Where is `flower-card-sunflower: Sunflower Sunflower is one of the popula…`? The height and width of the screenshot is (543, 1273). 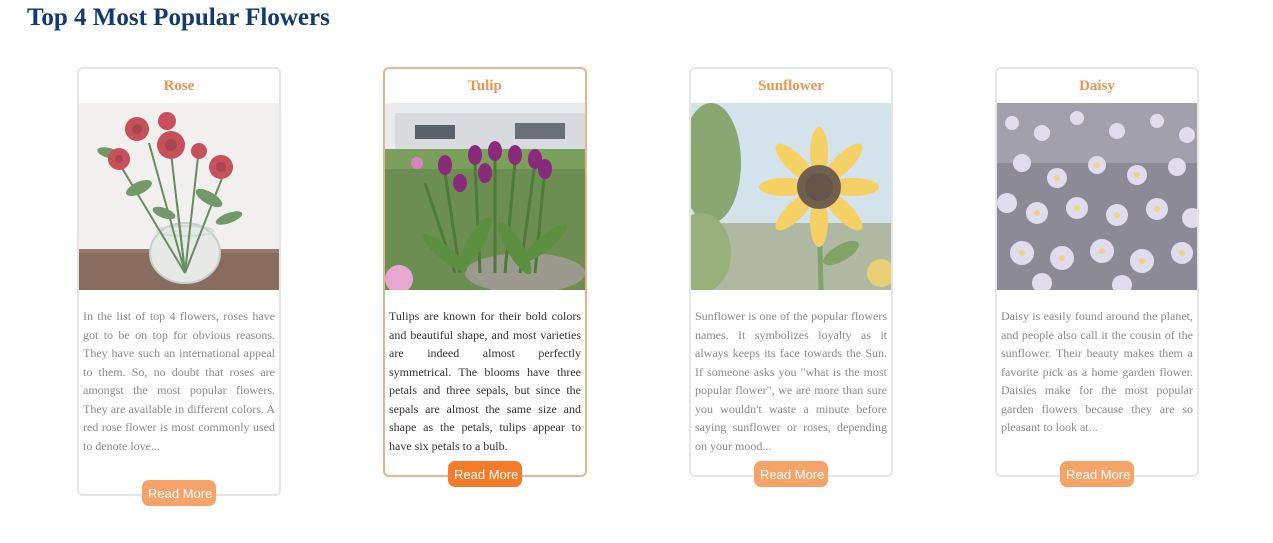
flower-card-sunflower: Sunflower Sunflower is one of the popula… is located at coordinates (791, 277).